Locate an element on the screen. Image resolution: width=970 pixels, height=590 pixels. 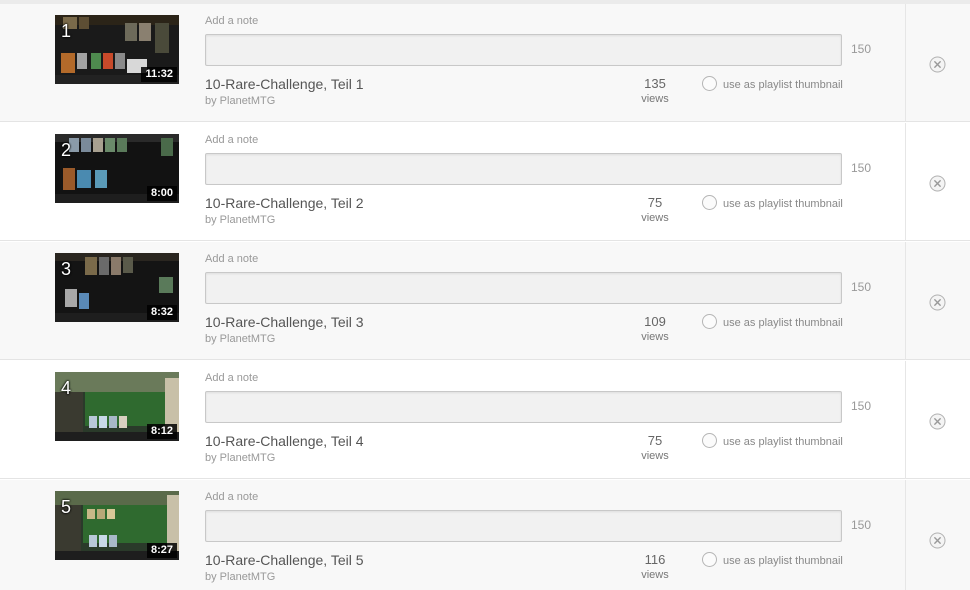
item-index: 1 is located at coordinates (66, 31).